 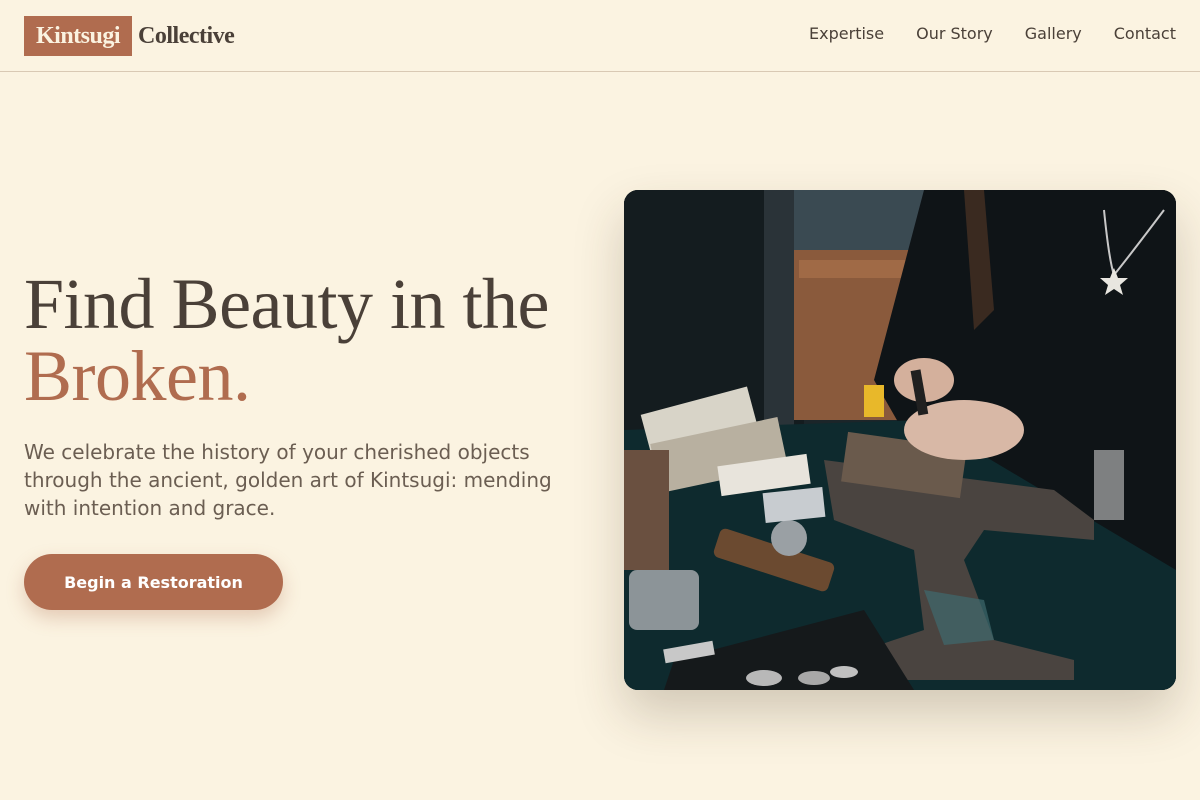 I want to click on logo-text: Collective, so click(x=186, y=35).